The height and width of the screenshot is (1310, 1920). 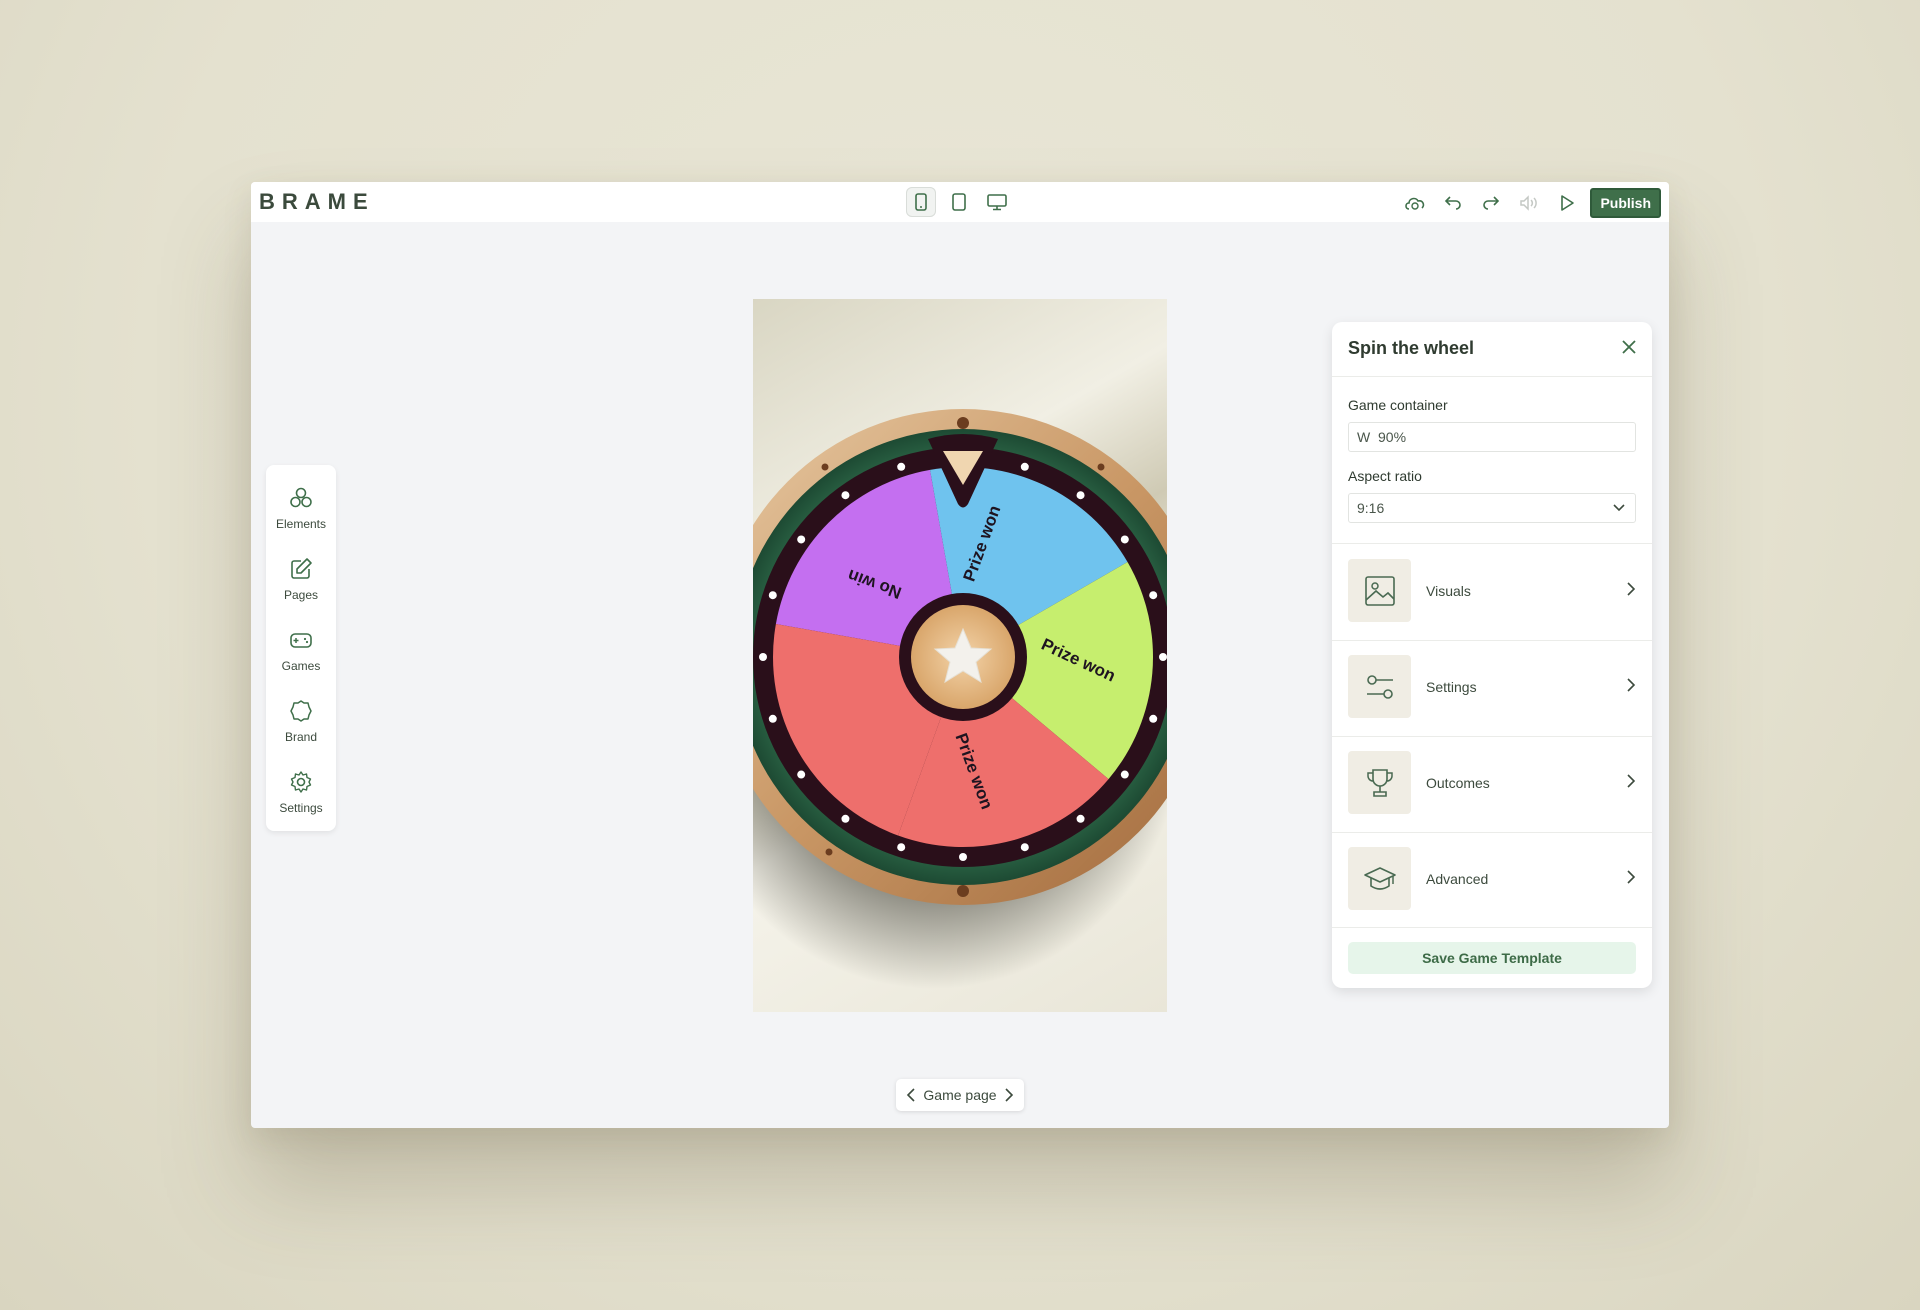 What do you see at coordinates (301, 497) in the screenshot?
I see `elements-icon` at bounding box center [301, 497].